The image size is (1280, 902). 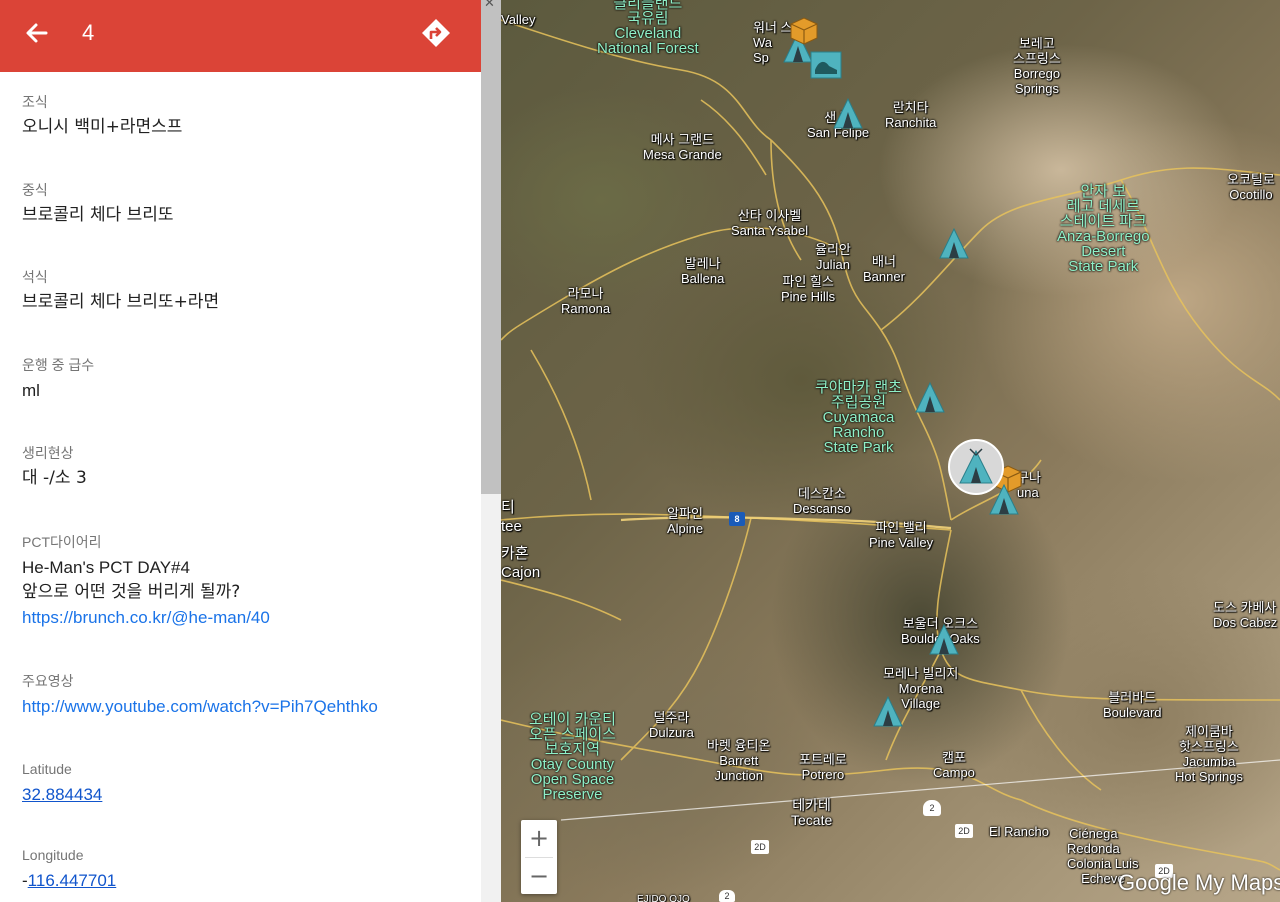 What do you see at coordinates (976, 467) in the screenshot?
I see `selected-campsite-marker` at bounding box center [976, 467].